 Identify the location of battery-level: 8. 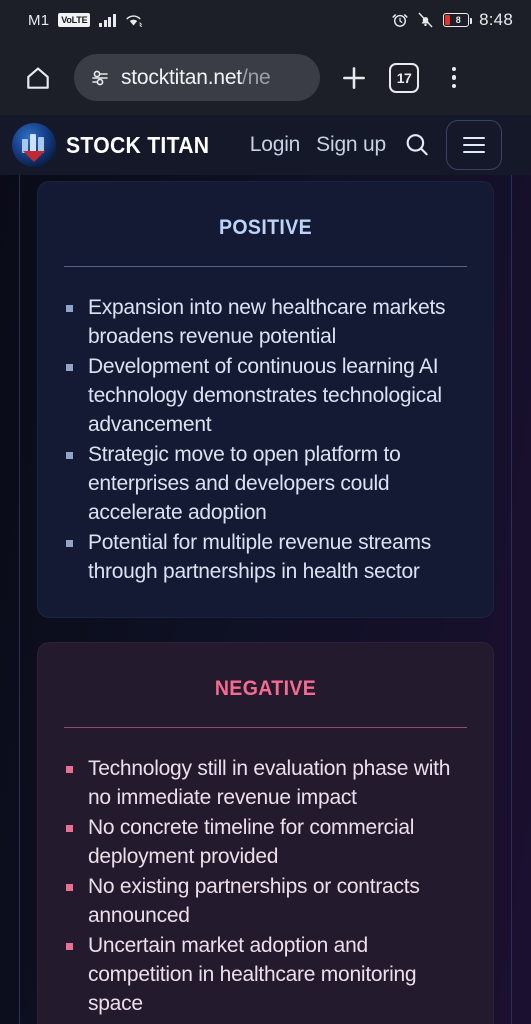
(458, 19).